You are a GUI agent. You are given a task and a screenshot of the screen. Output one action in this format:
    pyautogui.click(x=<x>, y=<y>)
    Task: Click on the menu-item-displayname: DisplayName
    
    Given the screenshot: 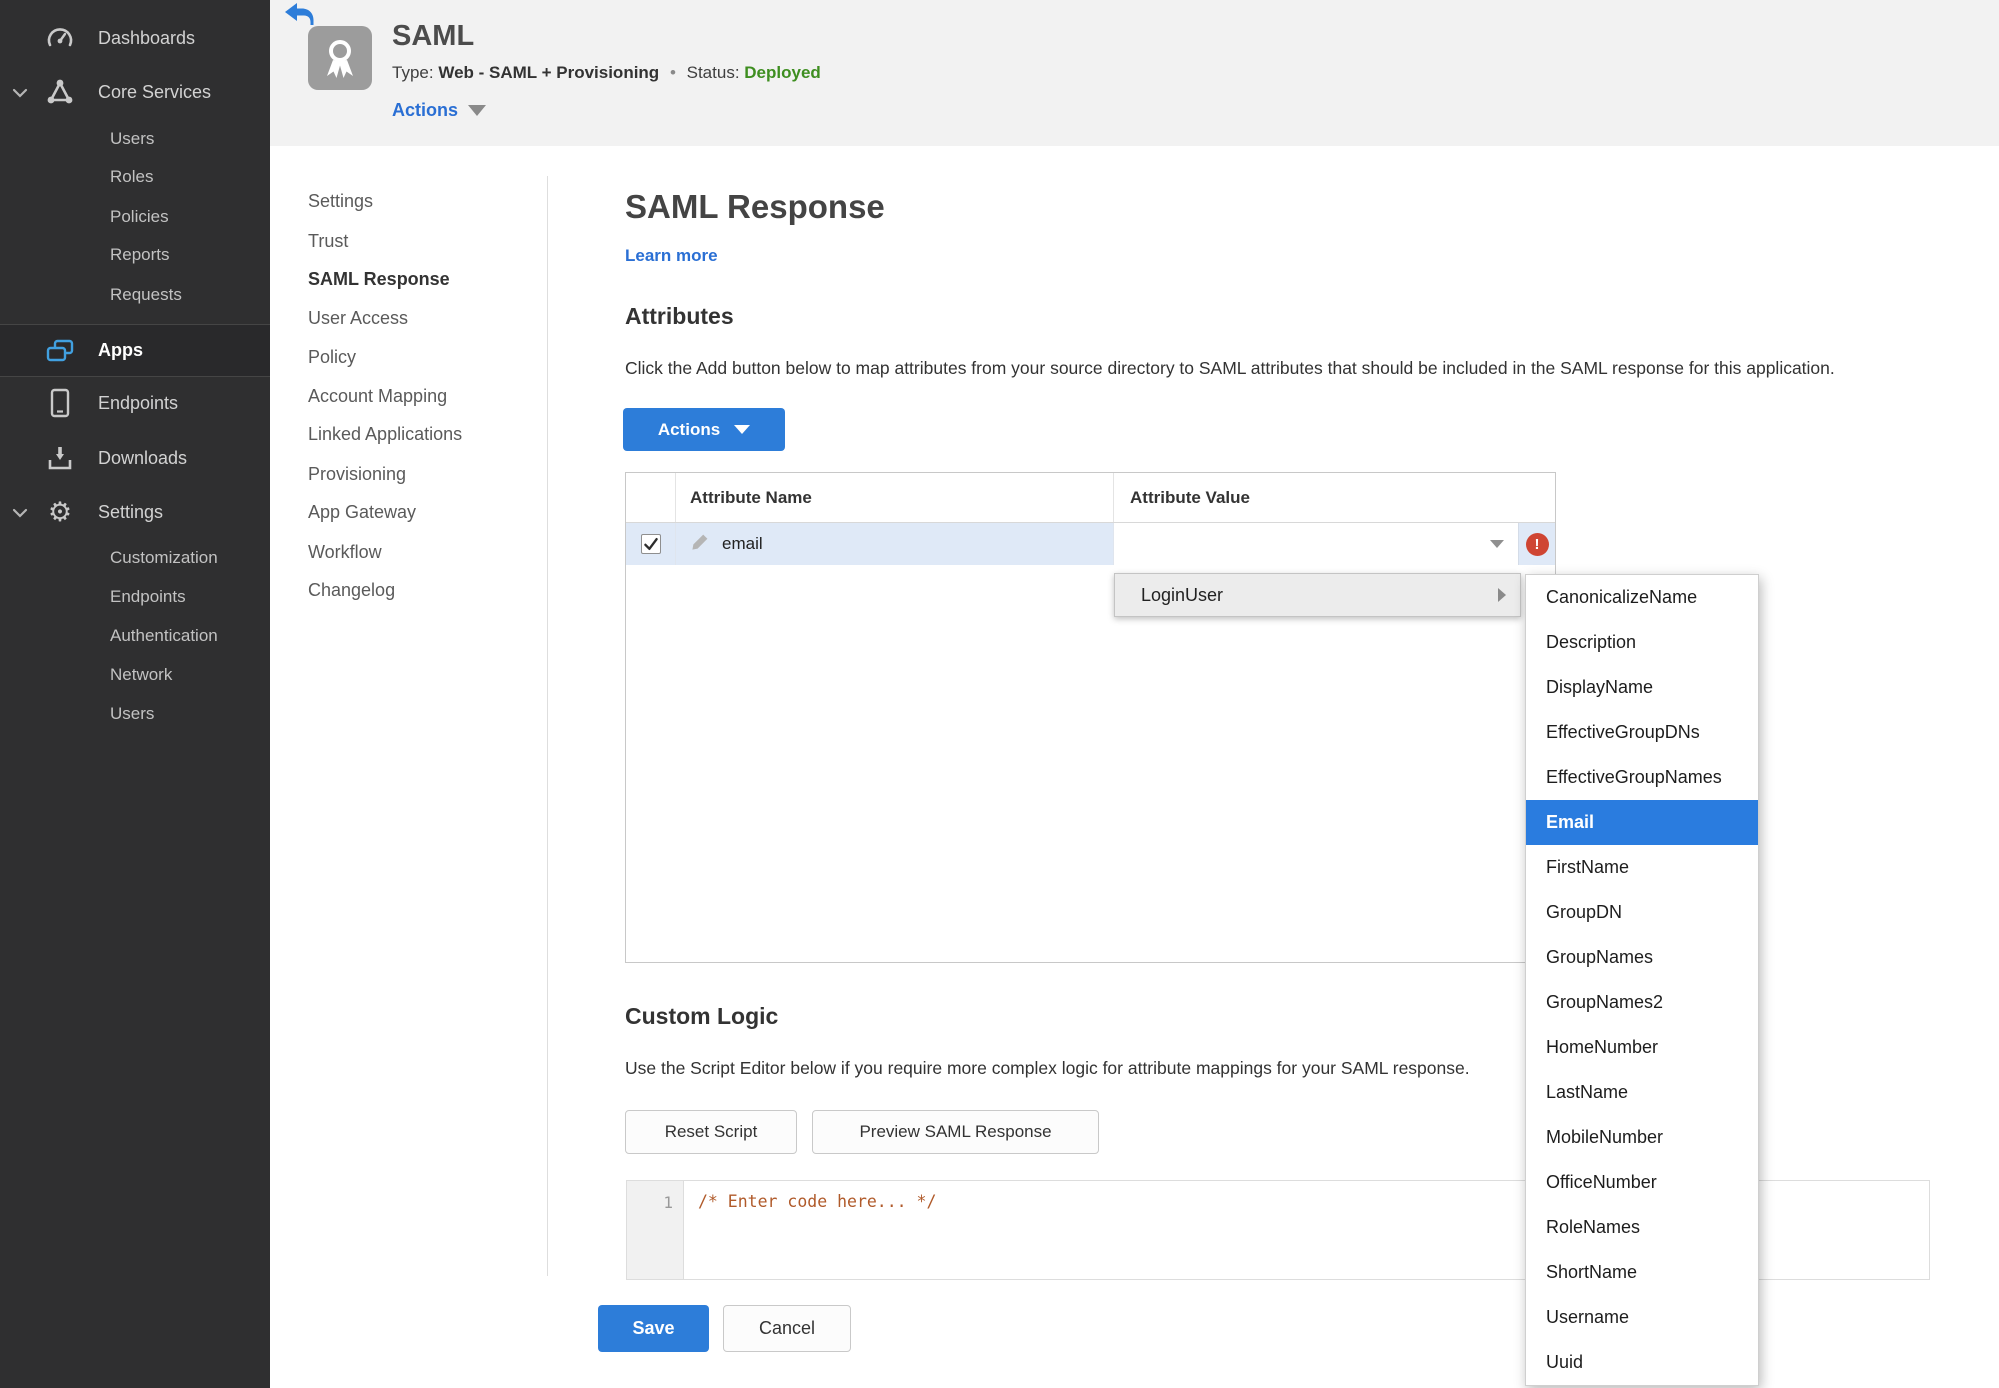 What is the action you would take?
    pyautogui.click(x=1642, y=687)
    